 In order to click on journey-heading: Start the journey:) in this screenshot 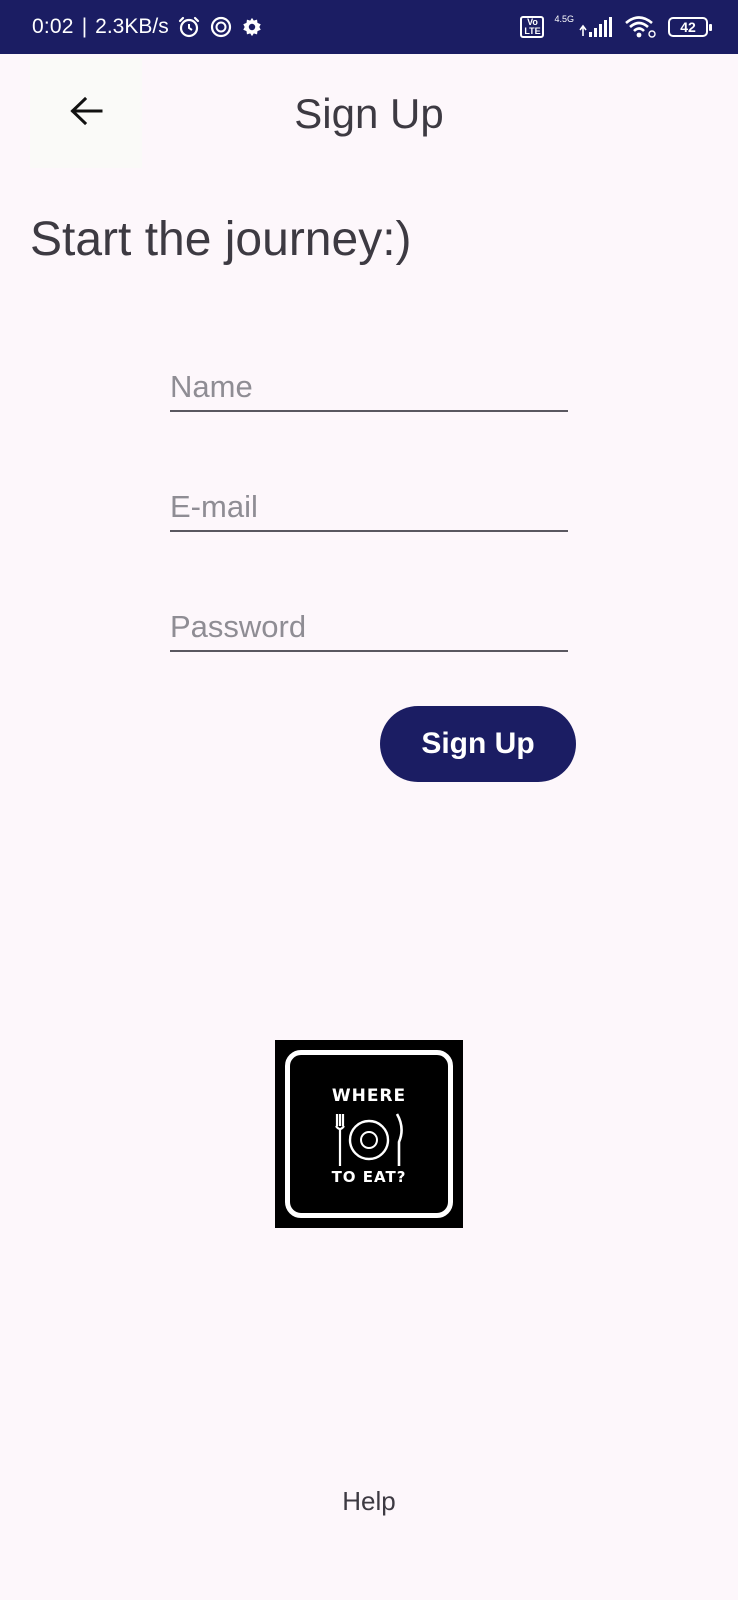, I will do `click(221, 239)`.